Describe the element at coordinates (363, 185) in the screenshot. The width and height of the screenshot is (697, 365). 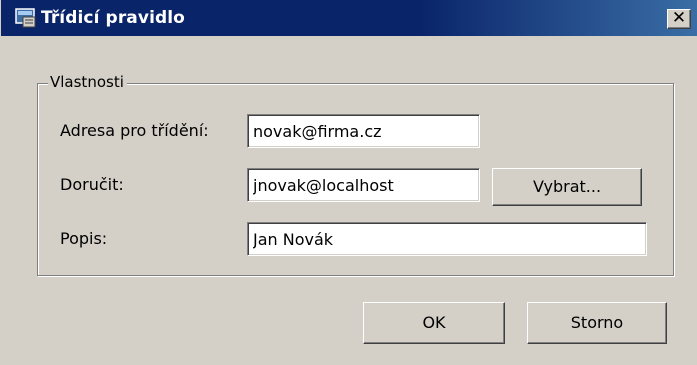
I see `deliver-input` at that location.